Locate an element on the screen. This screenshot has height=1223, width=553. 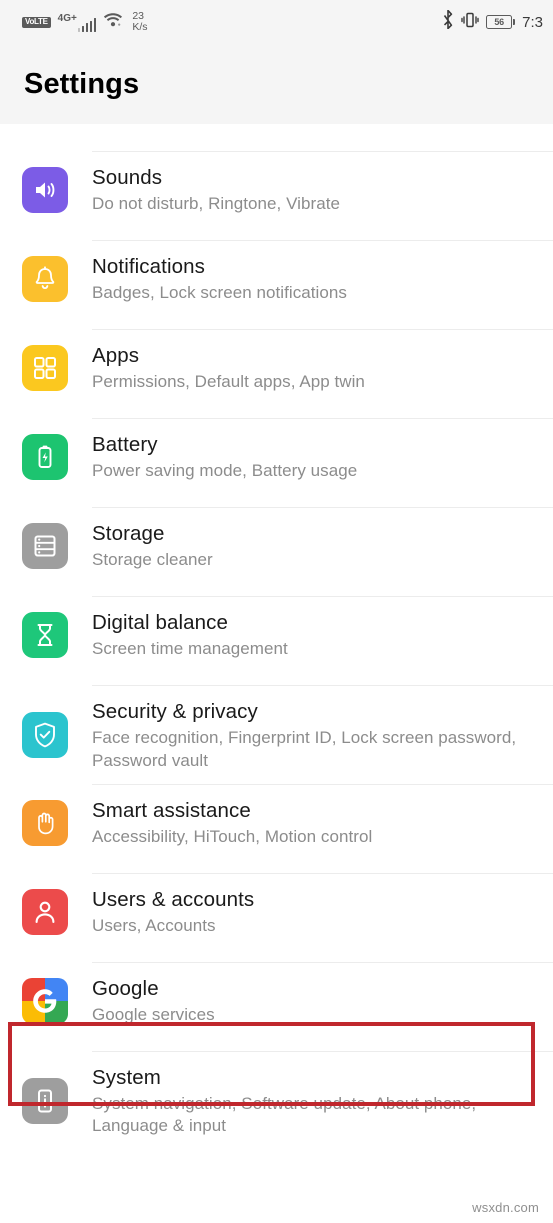
settings-row-subtitle: Power saving mode, Battery usage is located at coordinates (225, 471).